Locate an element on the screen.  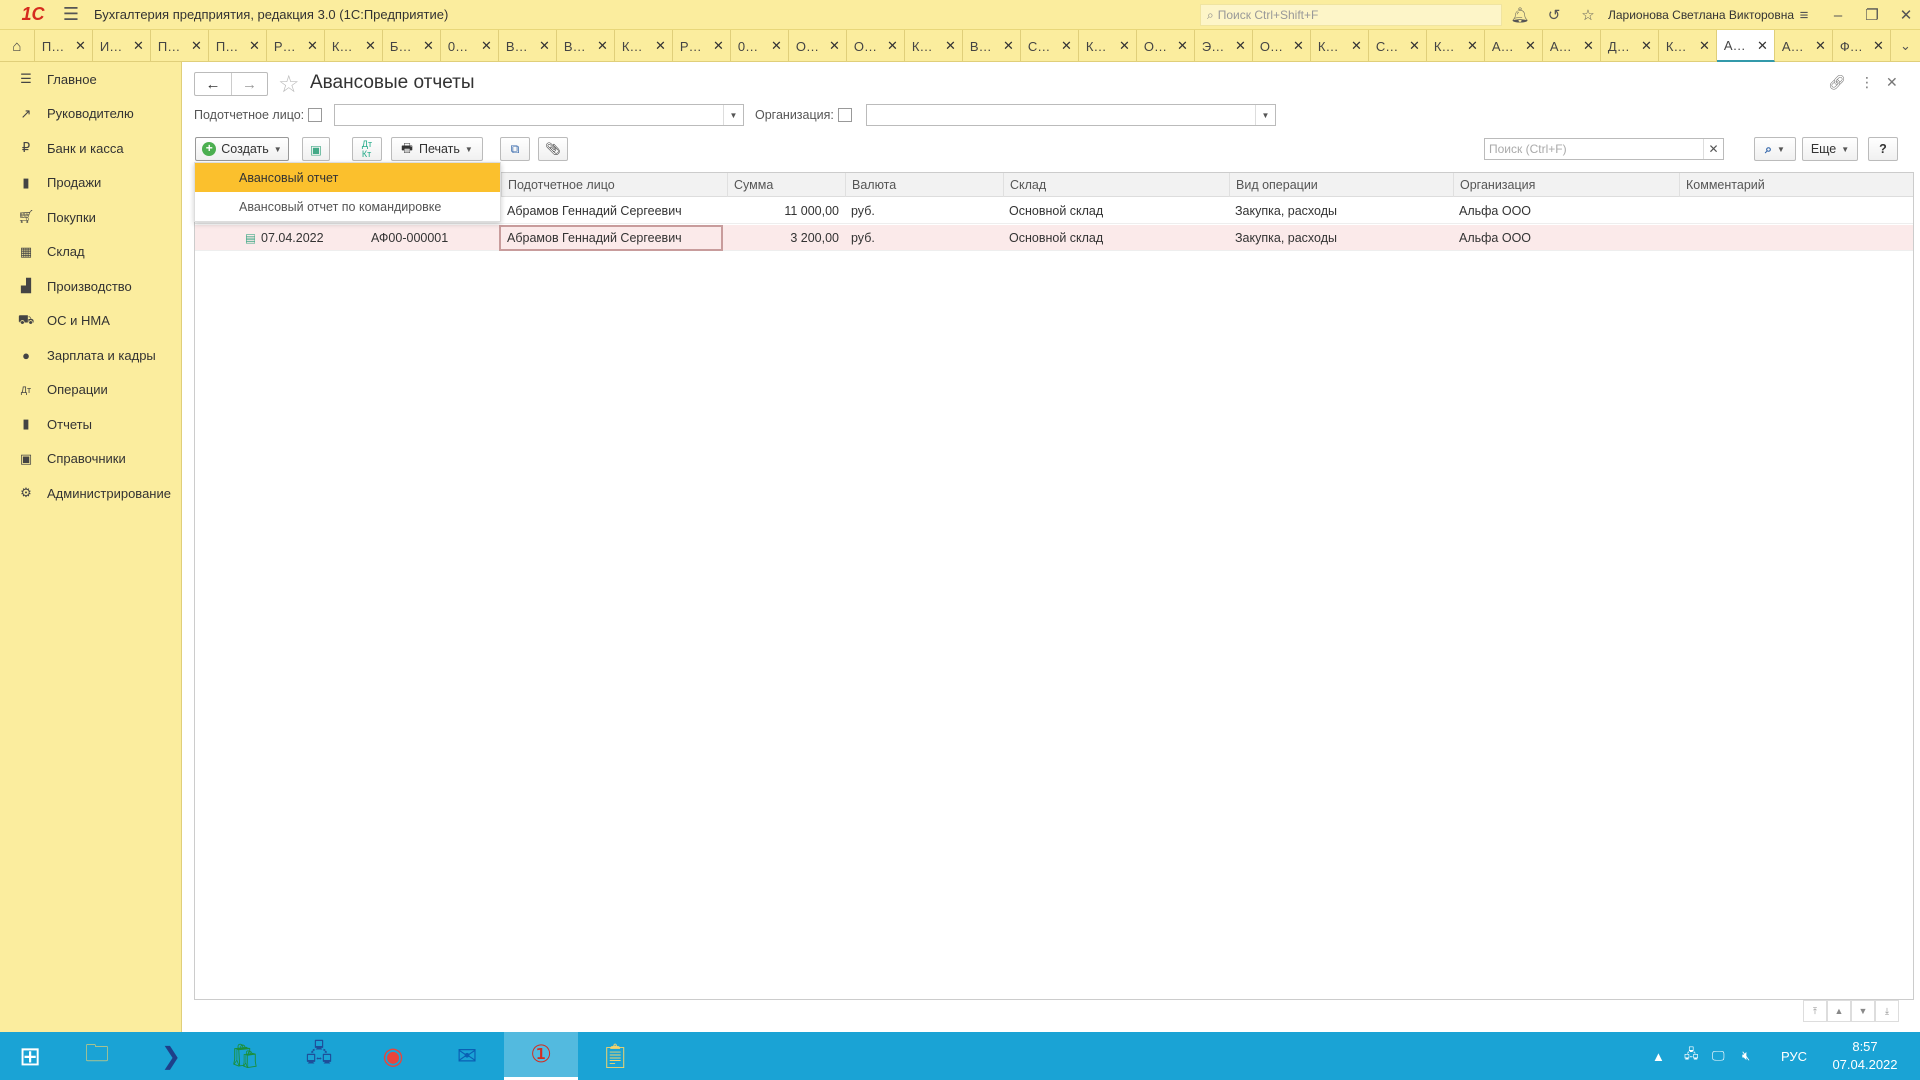
clear-search-icon: ✕ is located at coordinates (1713, 149).